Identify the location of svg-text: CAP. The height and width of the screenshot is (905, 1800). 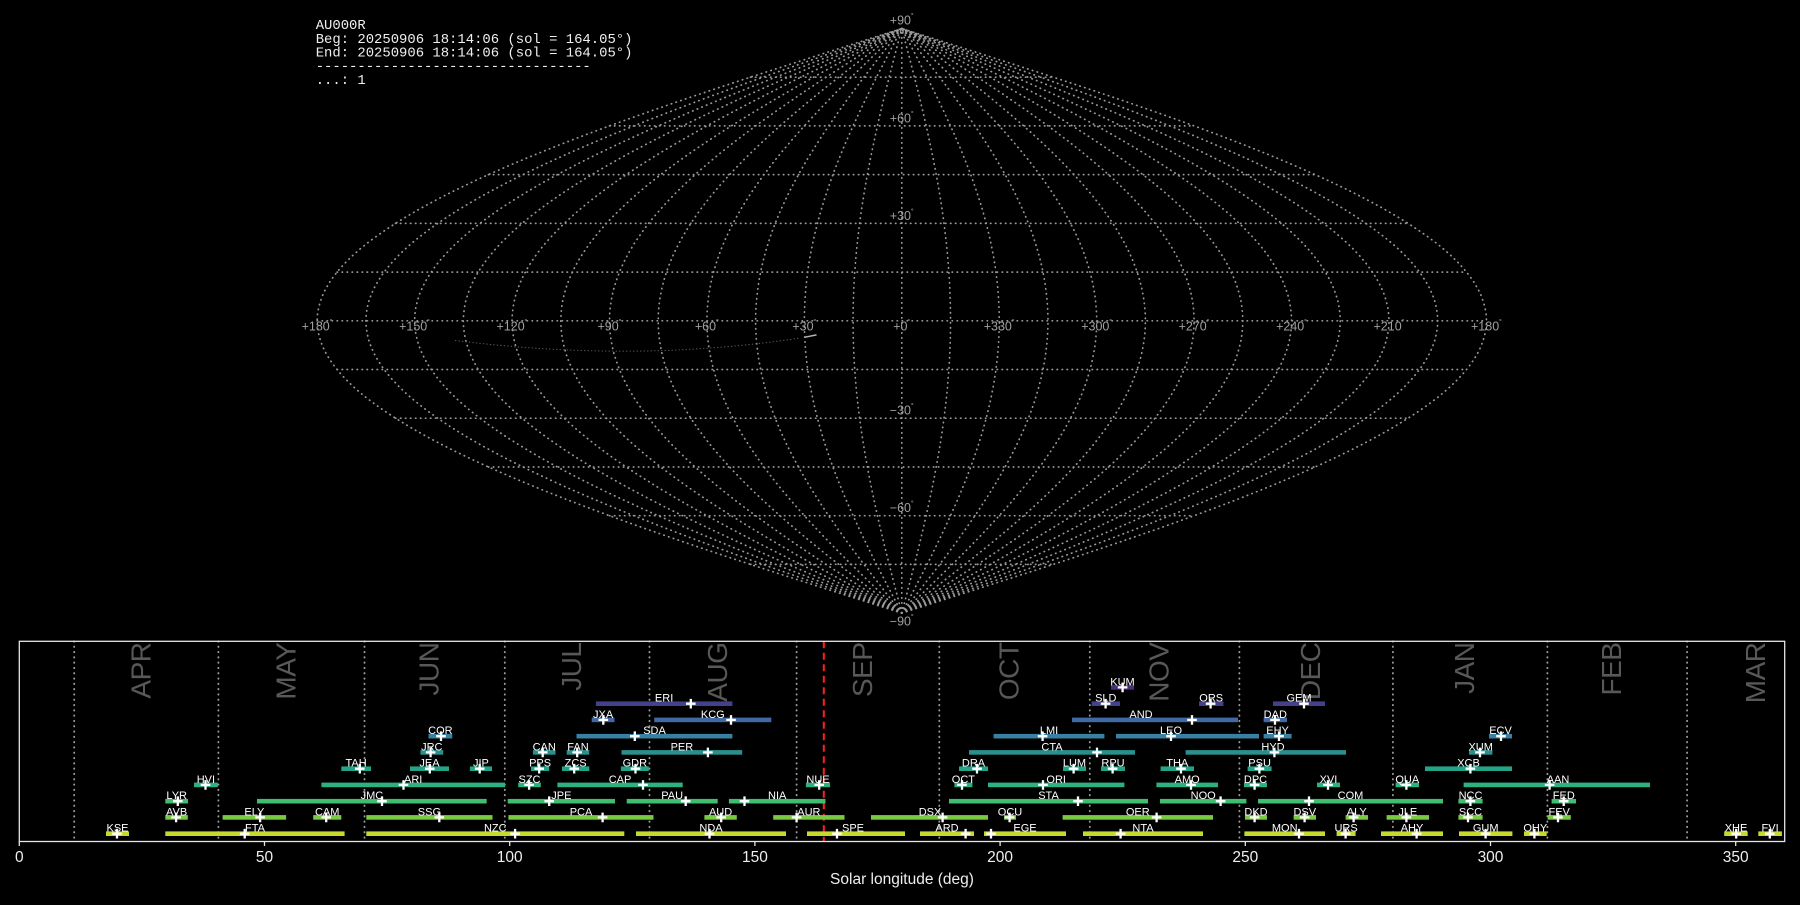
(620, 780).